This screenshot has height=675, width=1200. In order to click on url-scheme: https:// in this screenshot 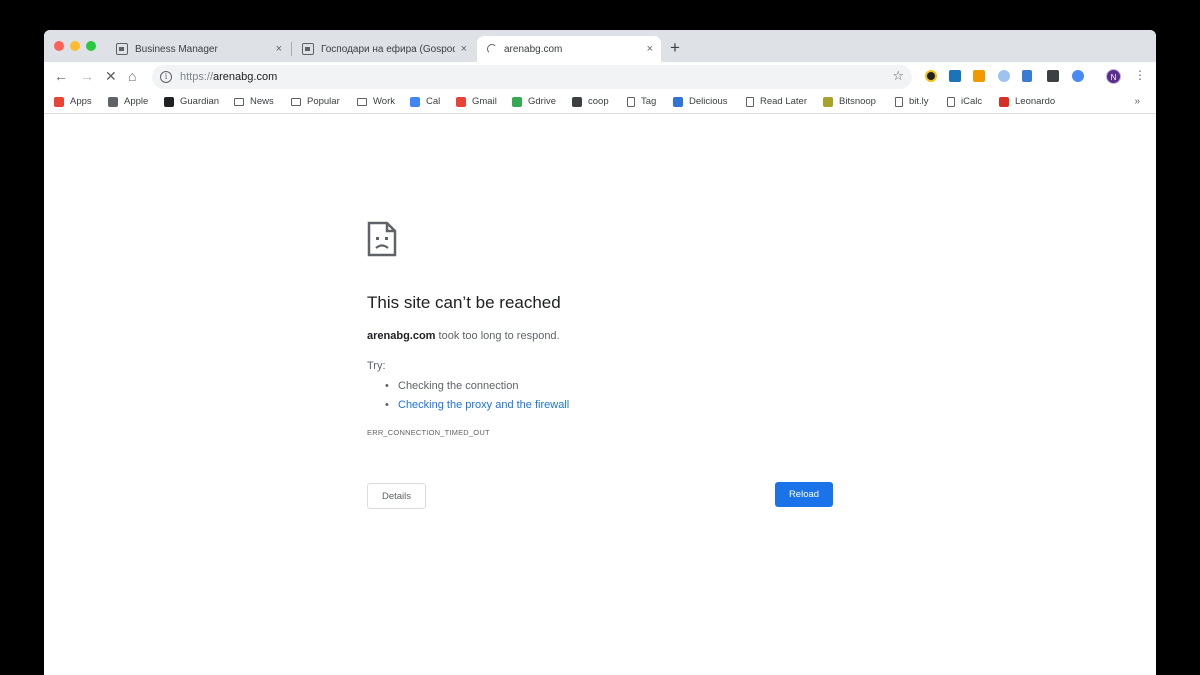, I will do `click(197, 77)`.